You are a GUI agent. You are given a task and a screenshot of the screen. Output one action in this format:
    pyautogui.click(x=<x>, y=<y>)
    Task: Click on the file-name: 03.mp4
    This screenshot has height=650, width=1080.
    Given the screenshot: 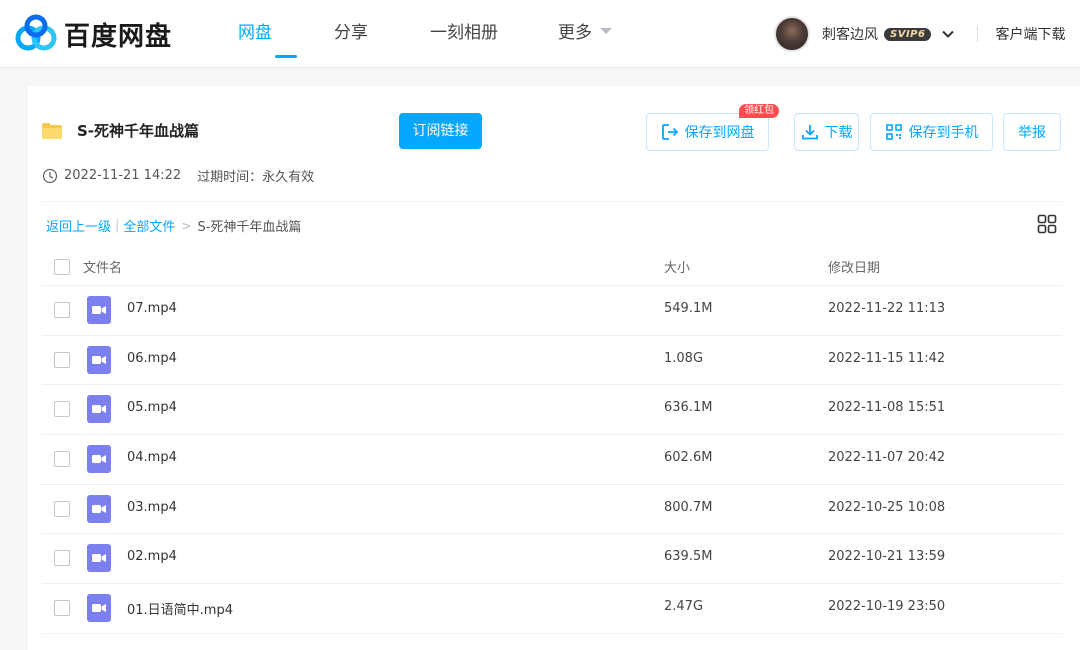 What is the action you would take?
    pyautogui.click(x=152, y=507)
    